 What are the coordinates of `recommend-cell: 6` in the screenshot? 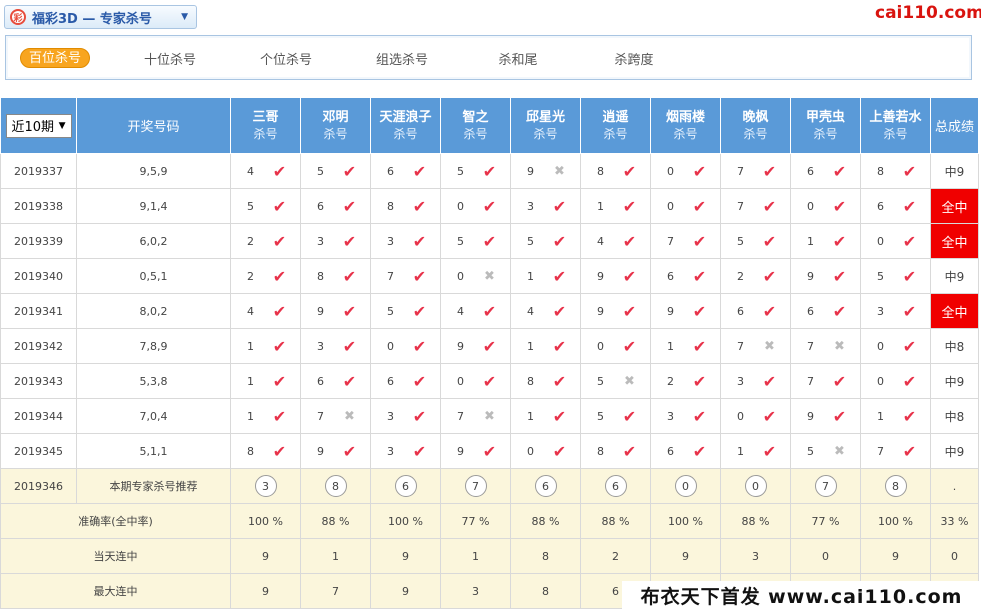 It's located at (615, 486).